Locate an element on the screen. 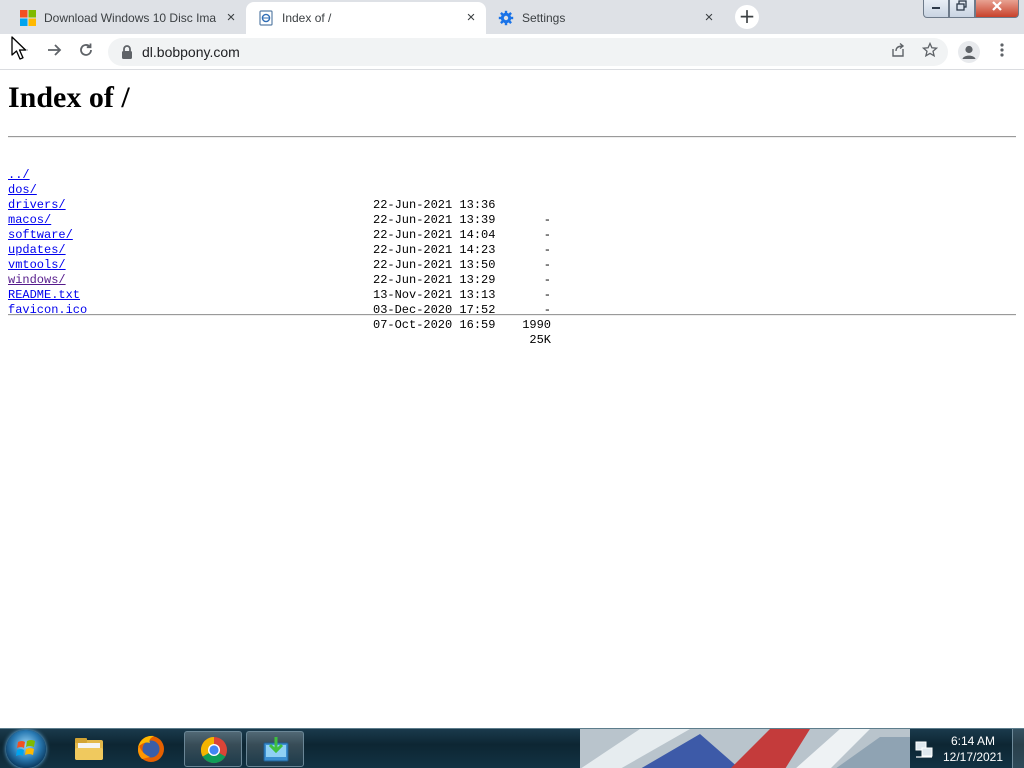 Image resolution: width=1024 pixels, height=768 pixels. list-item: updates/ 22-Jun-2021 13:50 - is located at coordinates (279, 257).